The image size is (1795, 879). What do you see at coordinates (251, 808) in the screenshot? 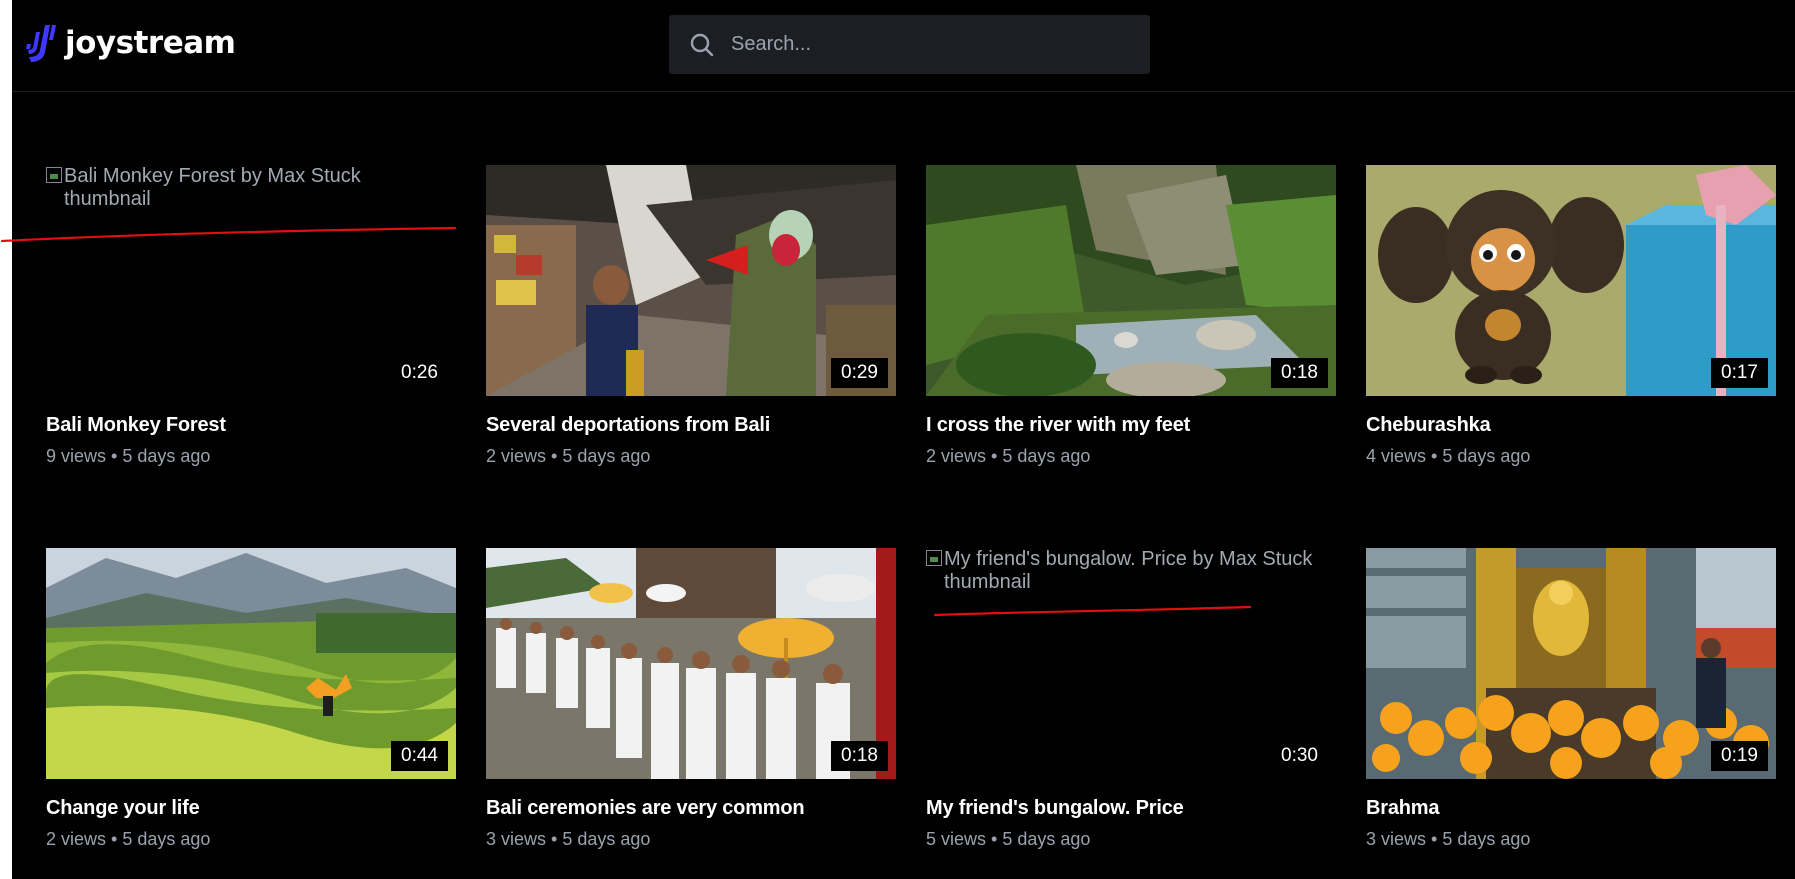
I see `video-title: Change your life` at bounding box center [251, 808].